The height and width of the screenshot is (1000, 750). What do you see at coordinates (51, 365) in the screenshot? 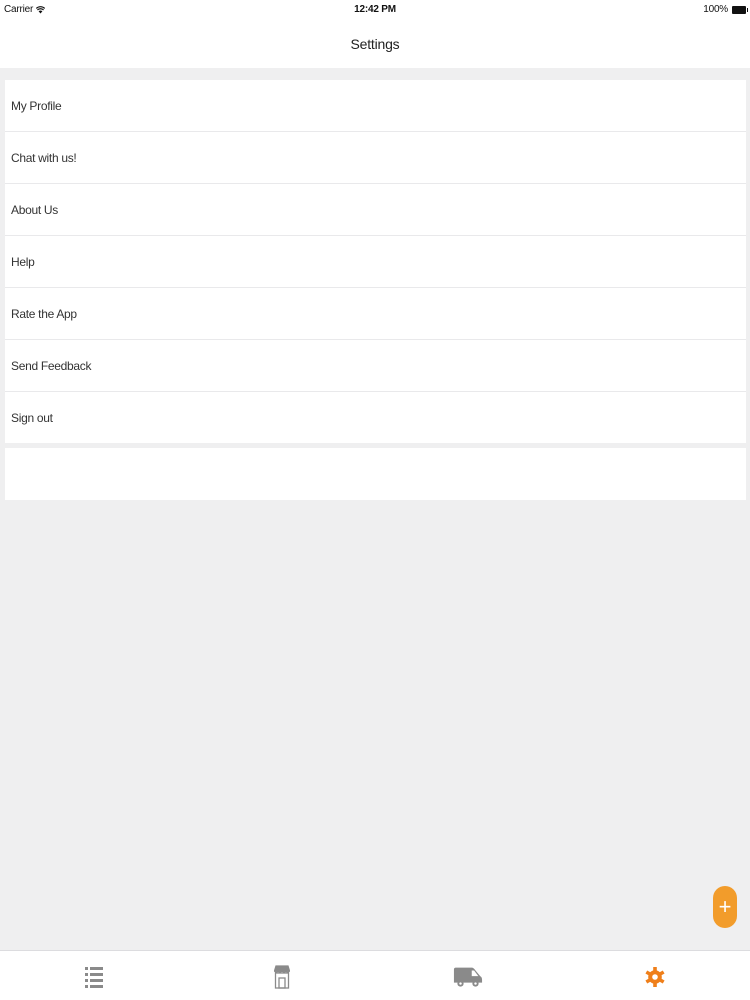
I see `settings-item-label: Send Feedback` at bounding box center [51, 365].